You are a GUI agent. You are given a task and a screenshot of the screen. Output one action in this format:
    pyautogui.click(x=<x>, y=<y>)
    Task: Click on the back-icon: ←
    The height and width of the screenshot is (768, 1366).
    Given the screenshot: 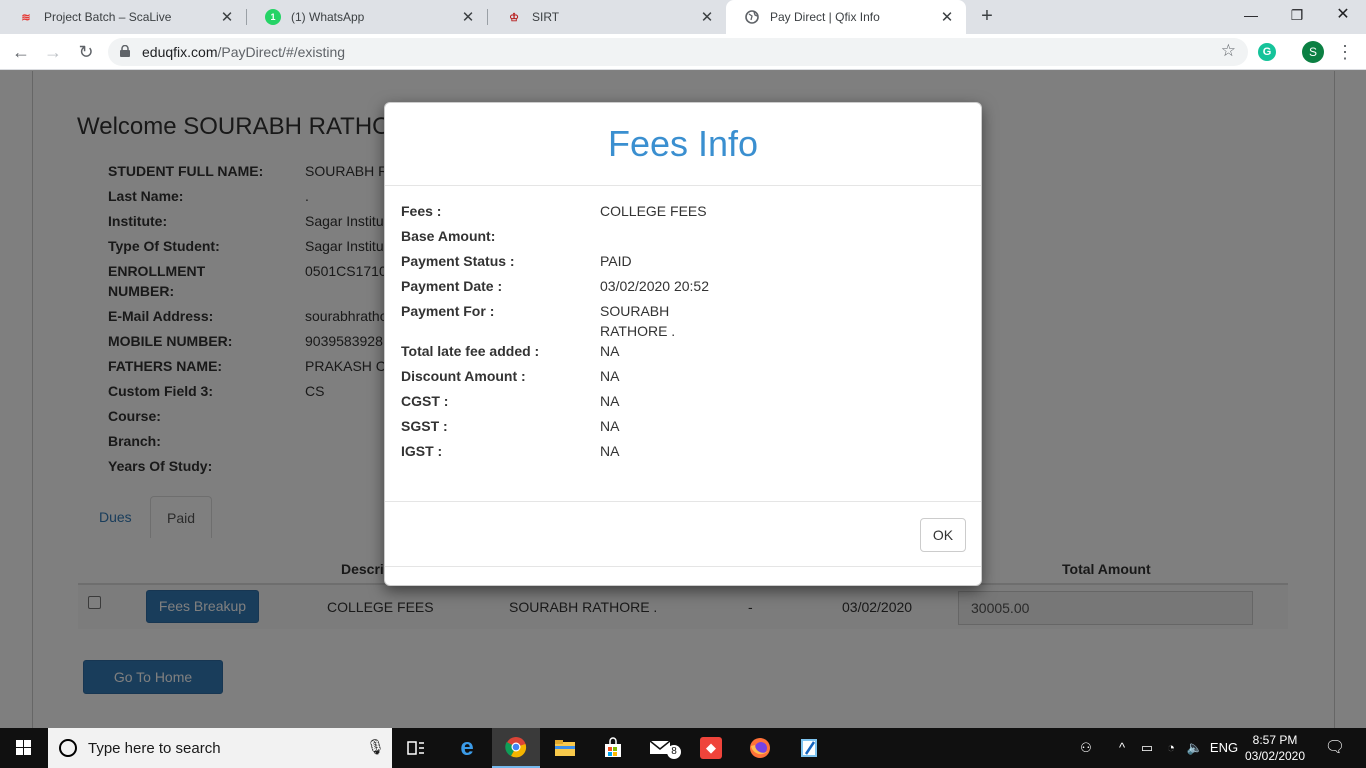 What is the action you would take?
    pyautogui.click(x=21, y=52)
    